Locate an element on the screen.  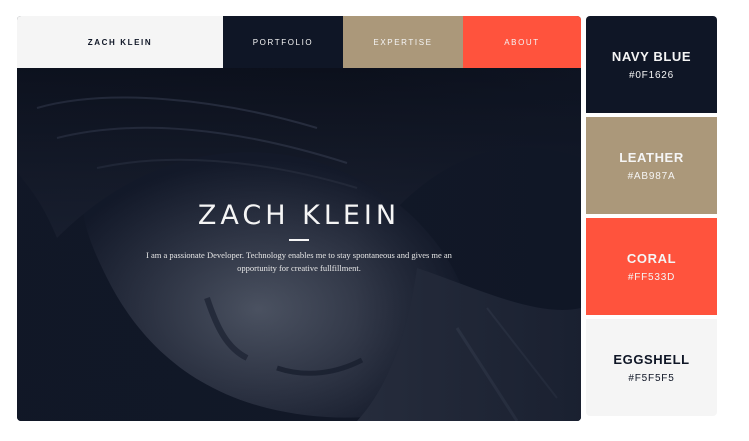
brand-logo-link: ZACH KLEIN is located at coordinates (120, 42).